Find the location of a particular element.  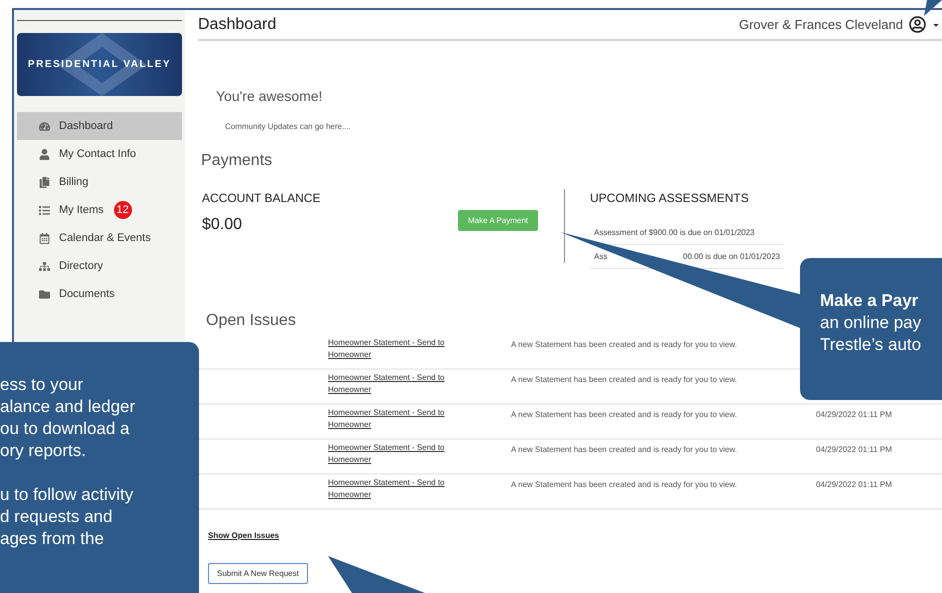

callout-text: u to follow activity is located at coordinates (67, 495).